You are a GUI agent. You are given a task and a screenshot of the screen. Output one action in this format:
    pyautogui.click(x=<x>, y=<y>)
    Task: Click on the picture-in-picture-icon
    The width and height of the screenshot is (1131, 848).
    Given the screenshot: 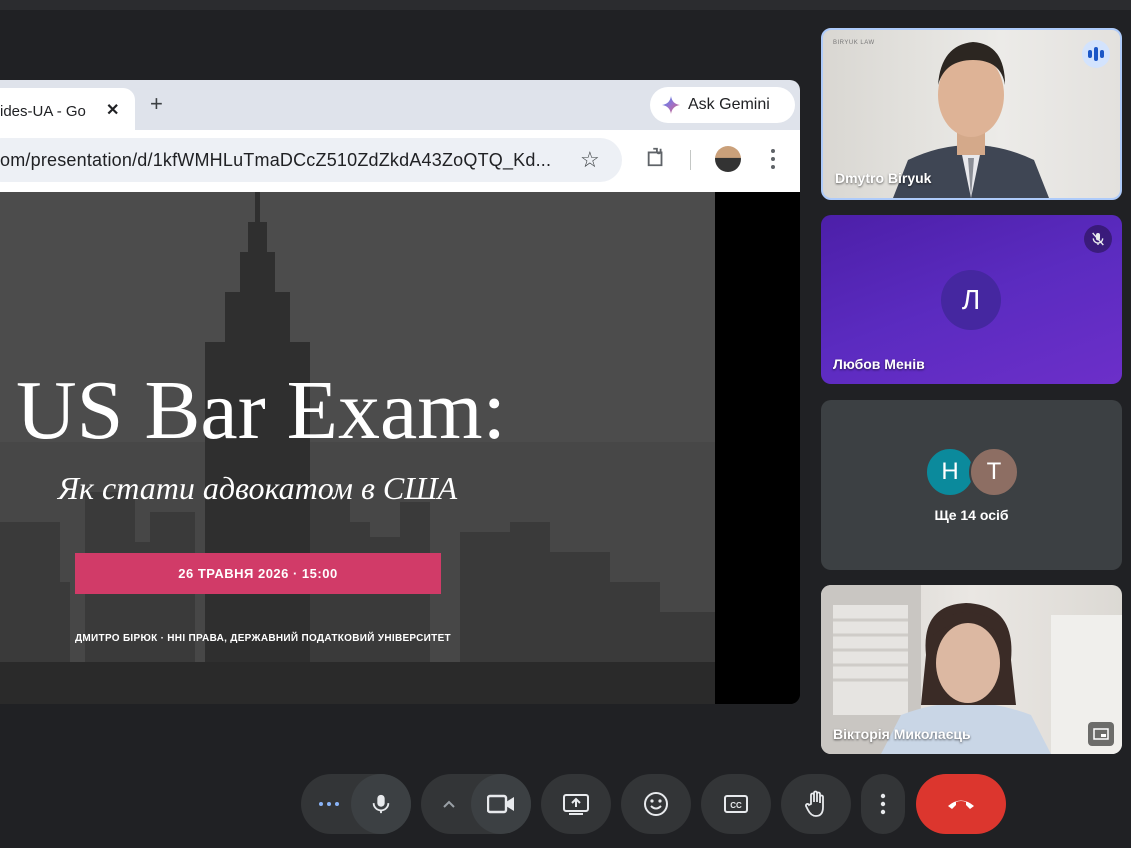 What is the action you would take?
    pyautogui.click(x=1101, y=734)
    